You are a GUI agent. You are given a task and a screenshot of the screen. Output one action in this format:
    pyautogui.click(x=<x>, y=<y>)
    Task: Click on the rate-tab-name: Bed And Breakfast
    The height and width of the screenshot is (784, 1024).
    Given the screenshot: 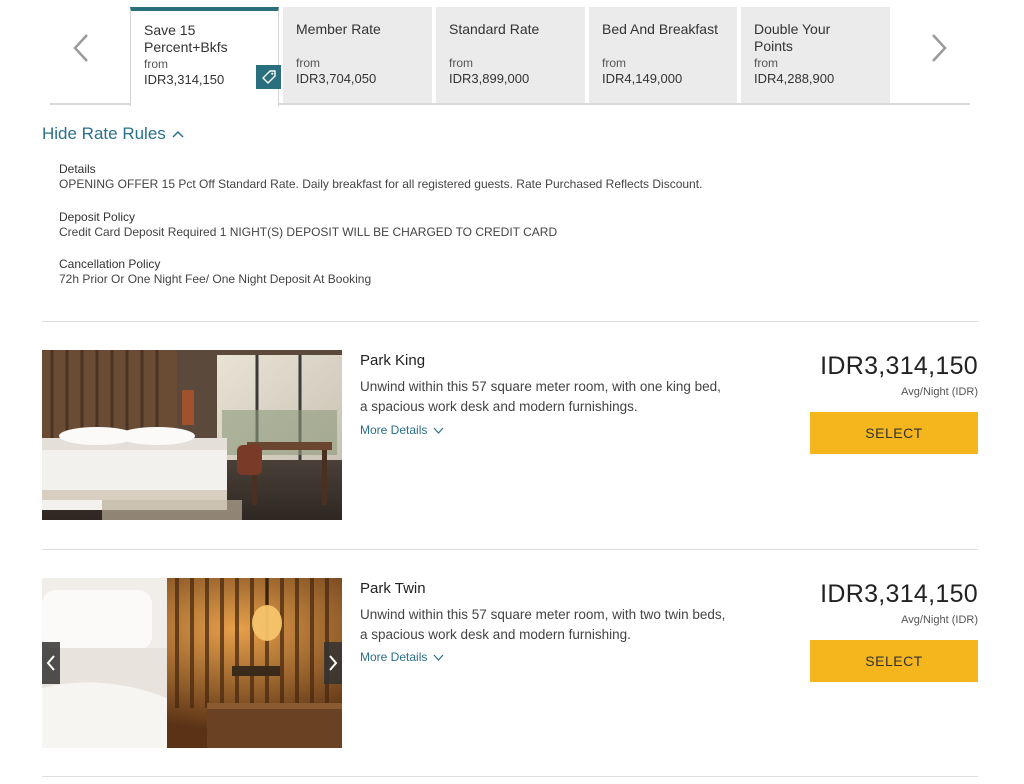 What is the action you would take?
    pyautogui.click(x=660, y=29)
    